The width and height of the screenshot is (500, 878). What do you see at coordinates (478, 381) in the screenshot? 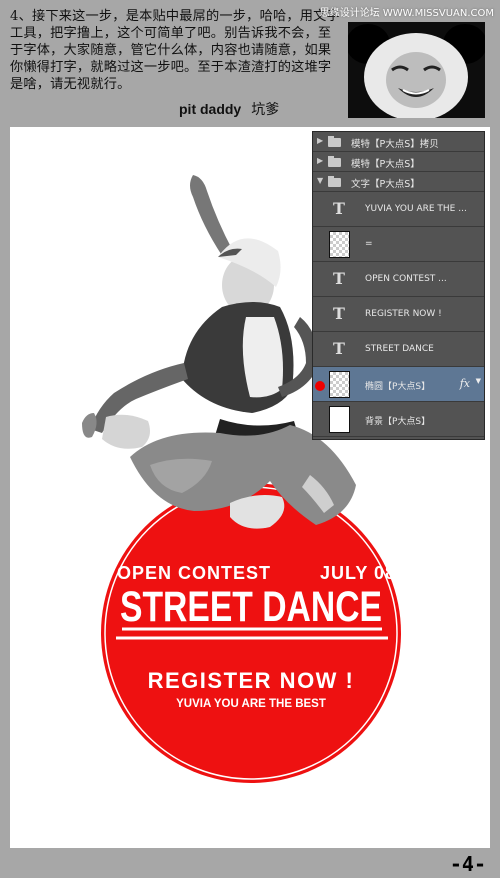
I see `fx-dropdown-icon: ▼` at bounding box center [478, 381].